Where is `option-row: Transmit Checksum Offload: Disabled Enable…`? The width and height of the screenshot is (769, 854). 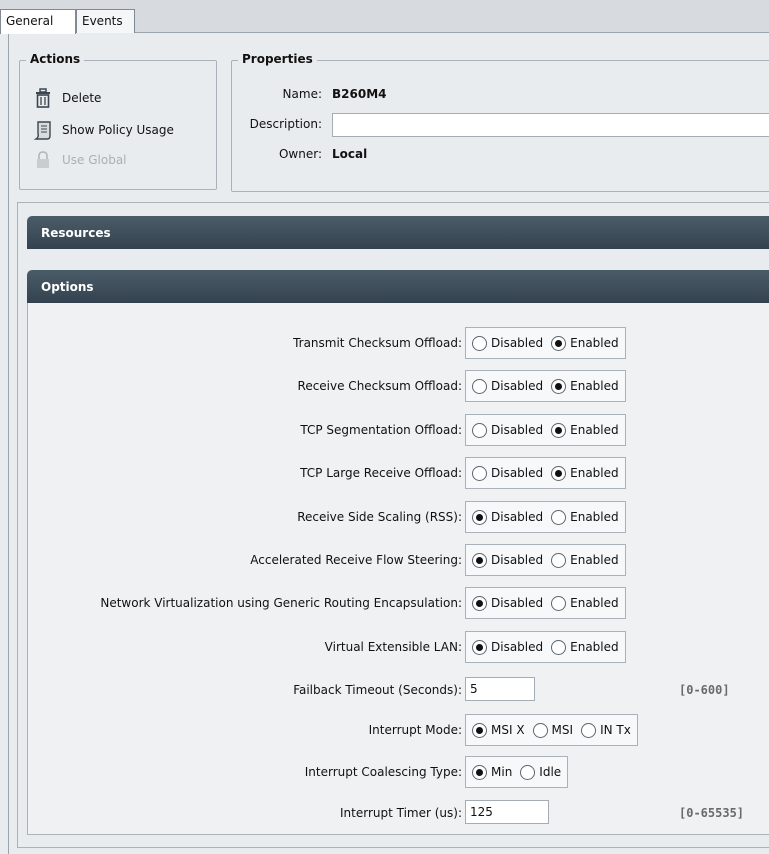
option-row: Transmit Checksum Offload: Disabled Enable… is located at coordinates (389, 344).